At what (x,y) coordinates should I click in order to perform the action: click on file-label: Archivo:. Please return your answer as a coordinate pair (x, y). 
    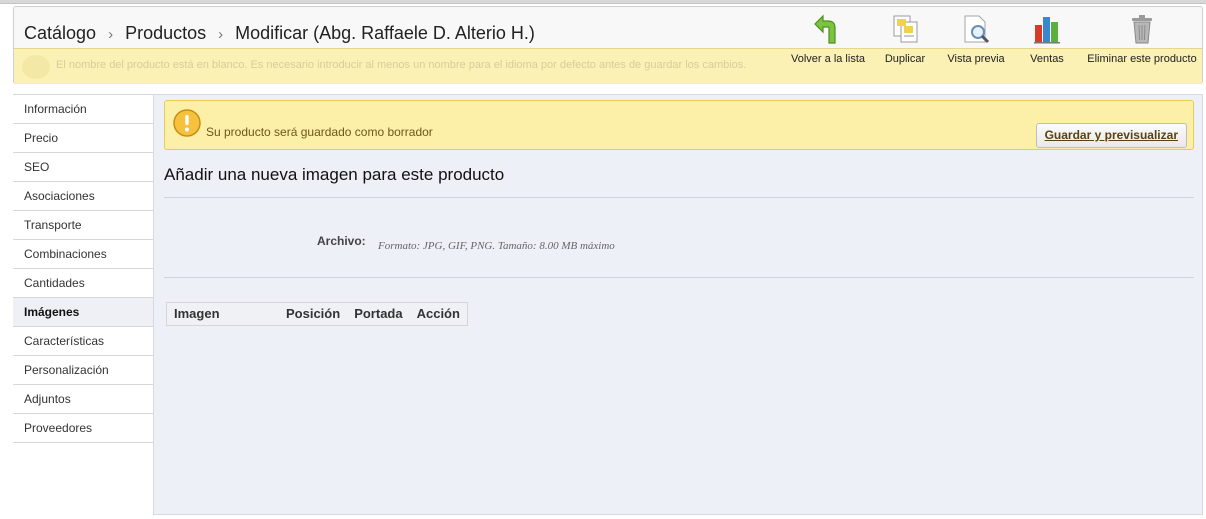
    Looking at the image, I should click on (341, 241).